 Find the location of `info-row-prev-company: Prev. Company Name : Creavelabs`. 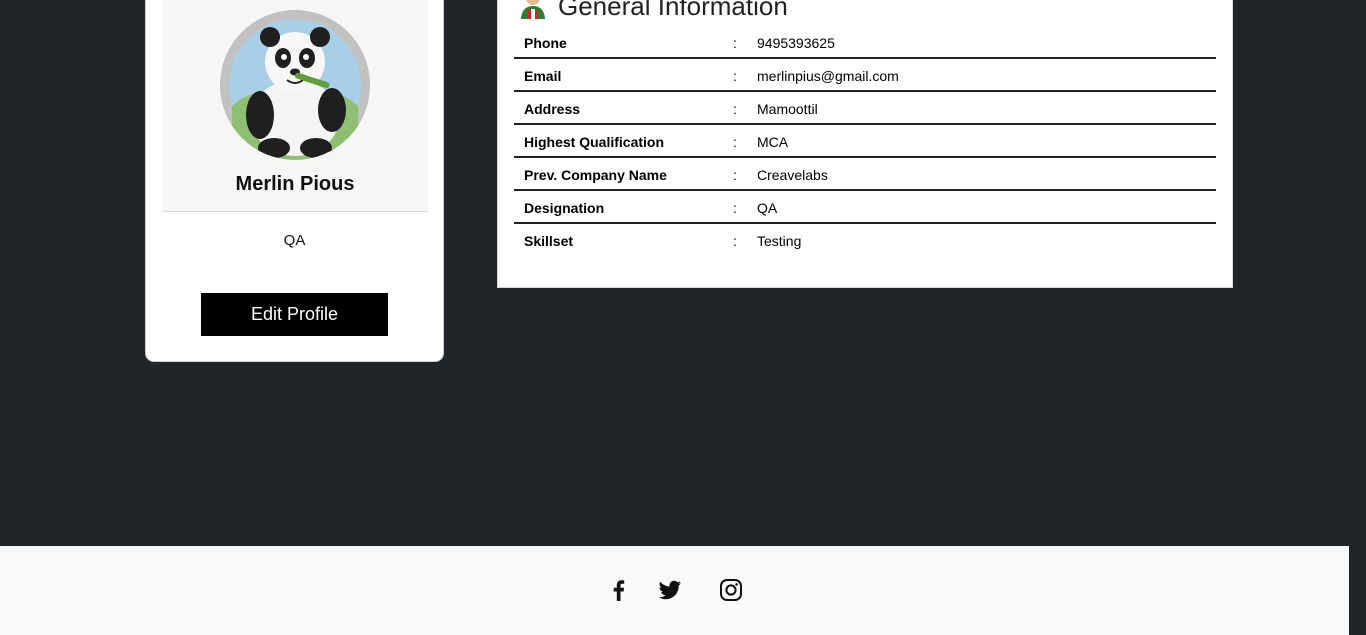

info-row-prev-company: Prev. Company Name : Creavelabs is located at coordinates (865, 174).